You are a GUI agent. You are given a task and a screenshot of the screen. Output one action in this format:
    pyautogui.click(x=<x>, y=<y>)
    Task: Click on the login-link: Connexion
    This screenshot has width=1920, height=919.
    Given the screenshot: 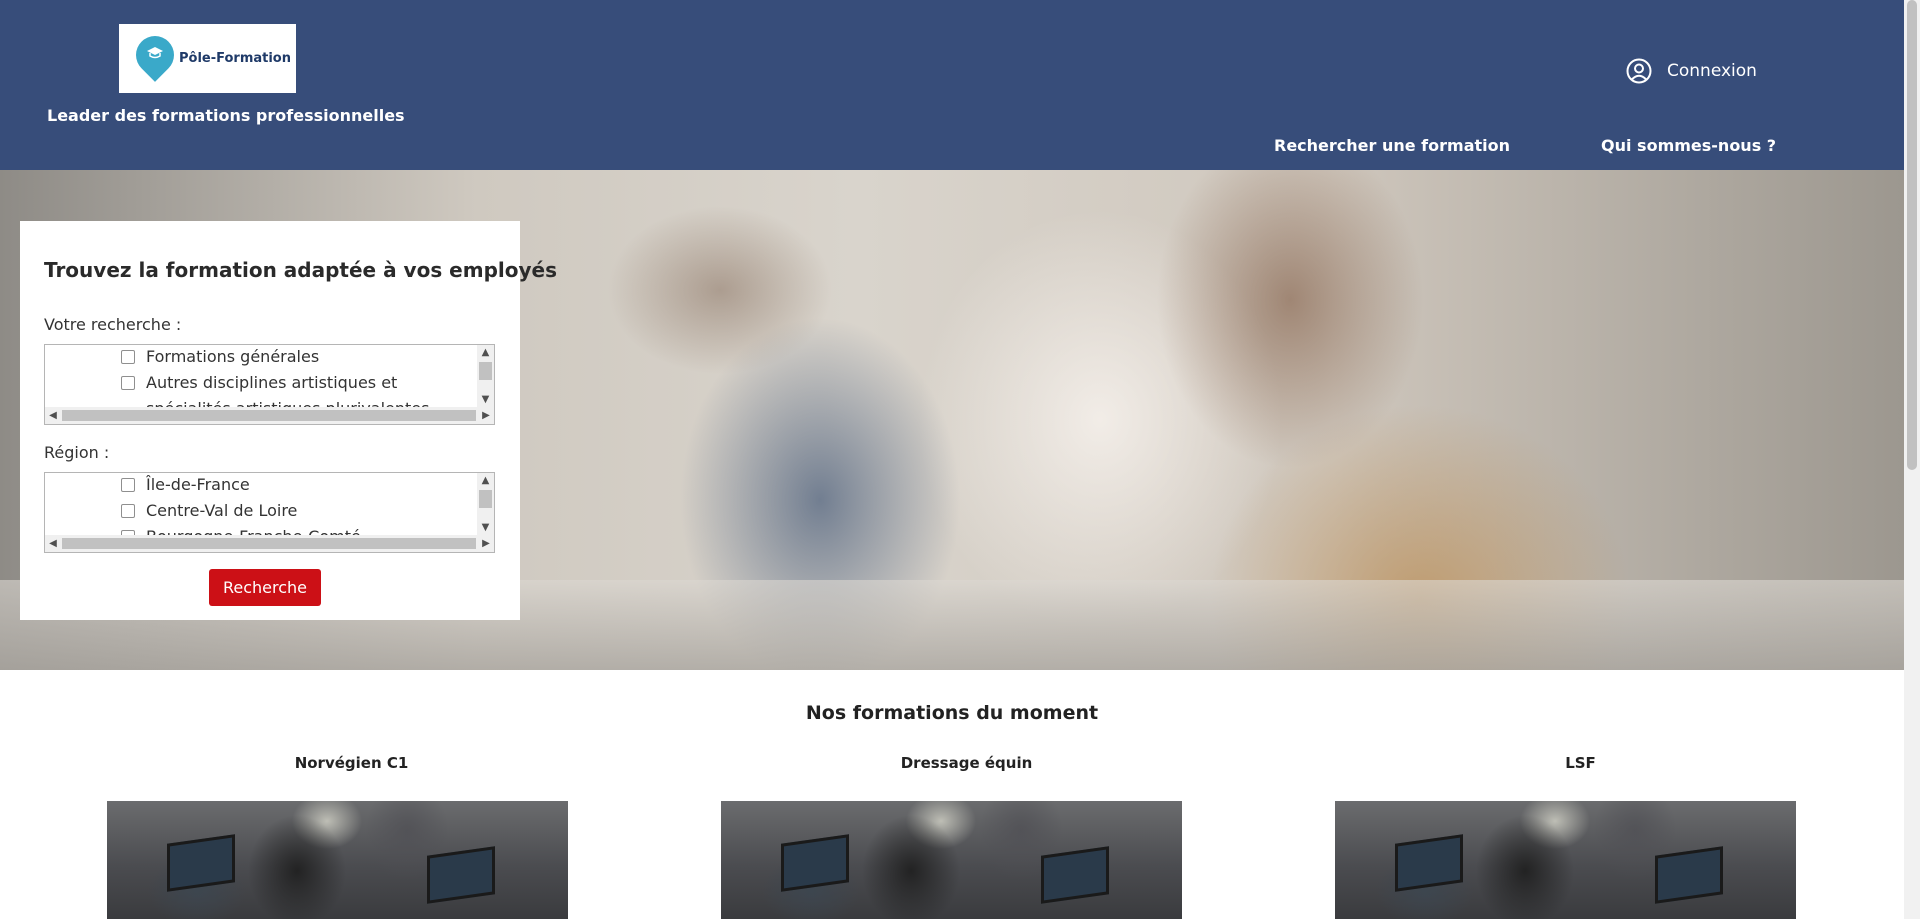 What is the action you would take?
    pyautogui.click(x=1691, y=71)
    